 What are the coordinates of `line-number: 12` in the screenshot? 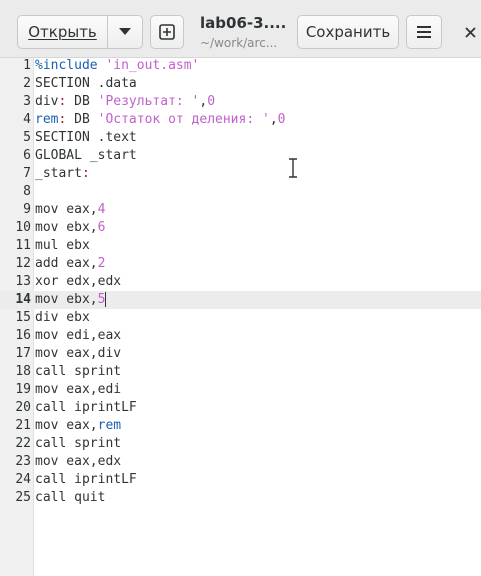 It's located at (23, 263).